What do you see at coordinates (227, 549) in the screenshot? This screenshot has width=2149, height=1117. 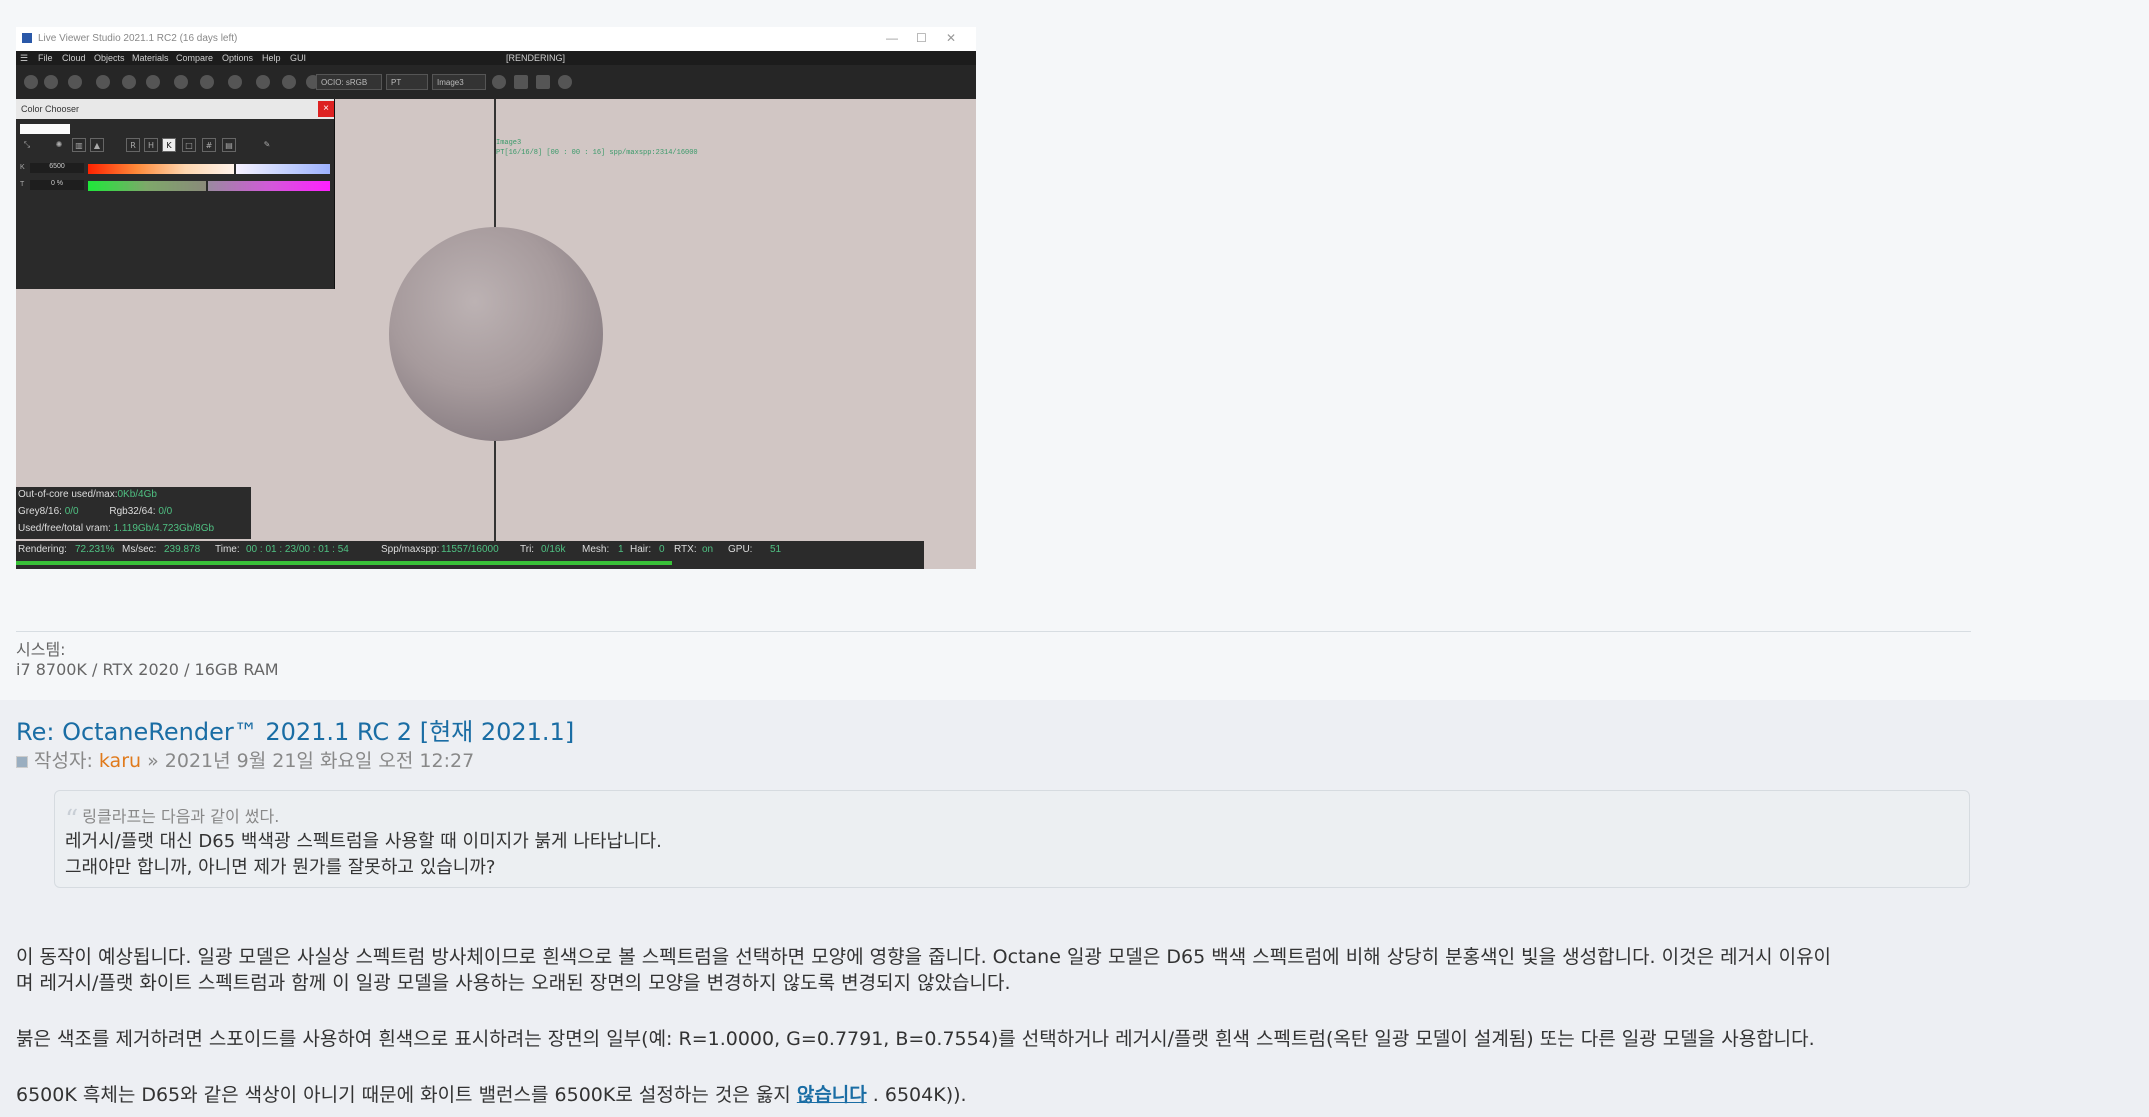 I see `time-label: Time:` at bounding box center [227, 549].